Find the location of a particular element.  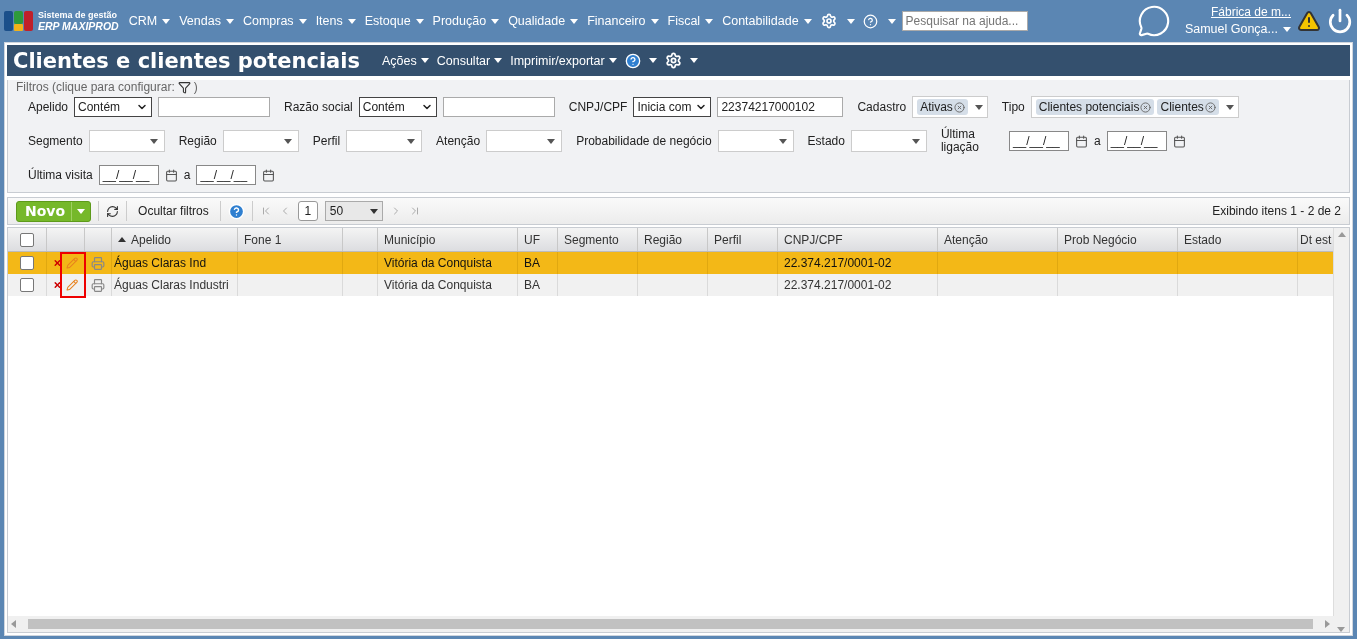

action-menu: Imprimir/exportar is located at coordinates (563, 60).